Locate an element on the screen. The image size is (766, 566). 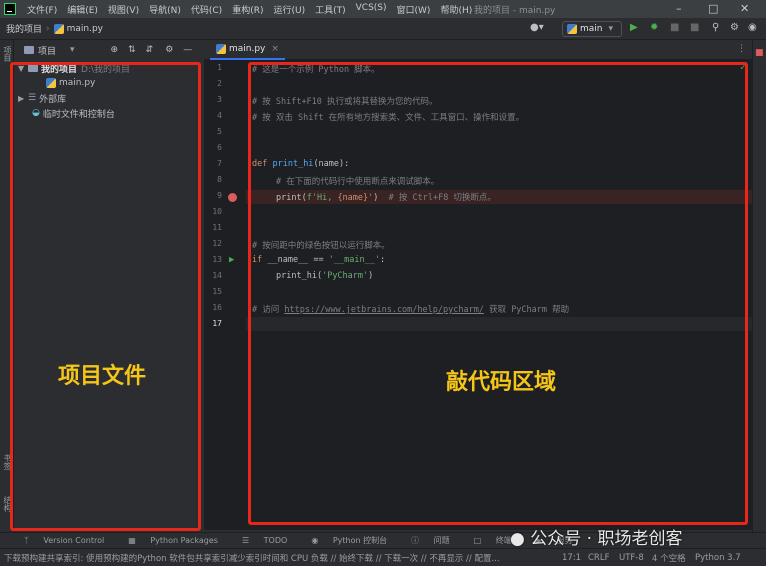
branch-icon: ᛉ is located at coordinates (28, 540).